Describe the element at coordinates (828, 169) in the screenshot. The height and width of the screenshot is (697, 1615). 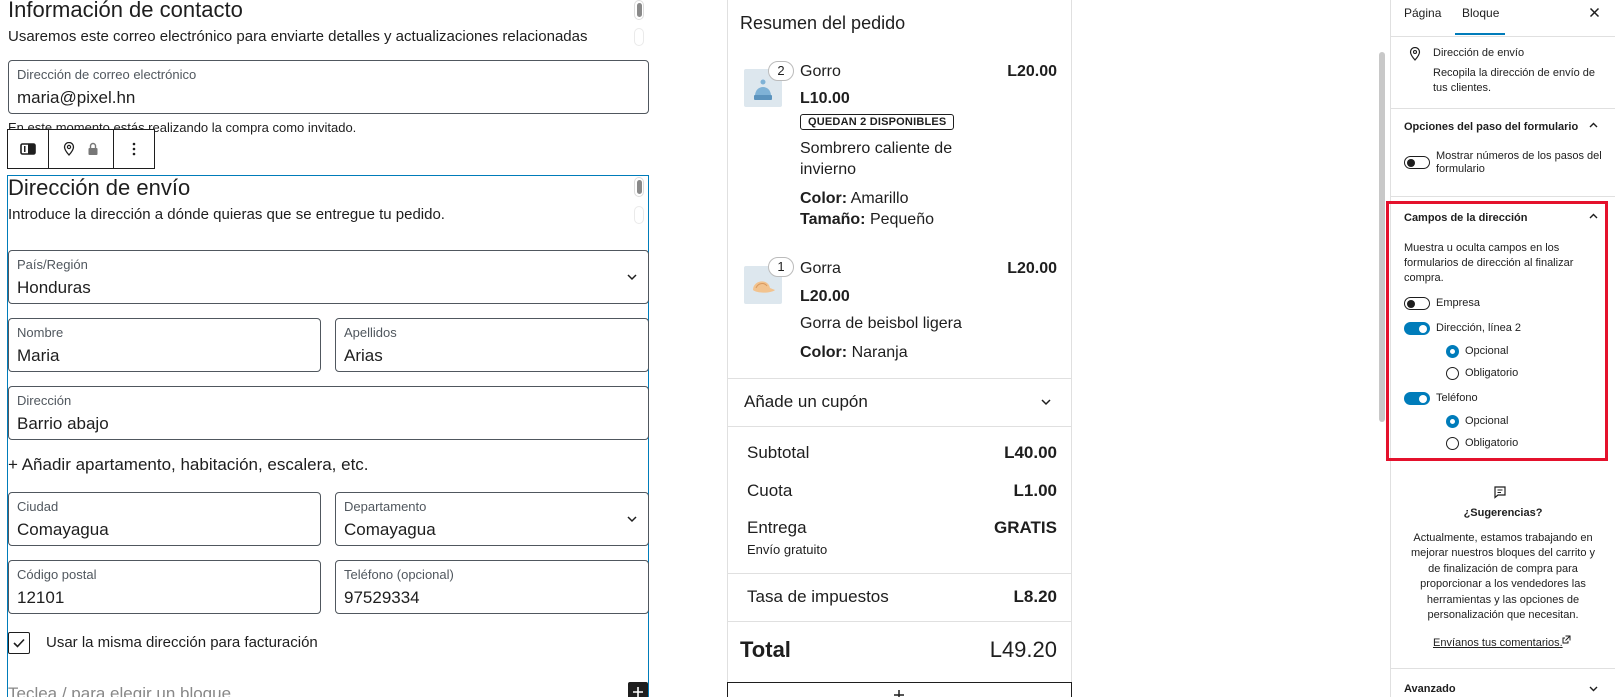
I see `item-description-cont: invierno` at that location.